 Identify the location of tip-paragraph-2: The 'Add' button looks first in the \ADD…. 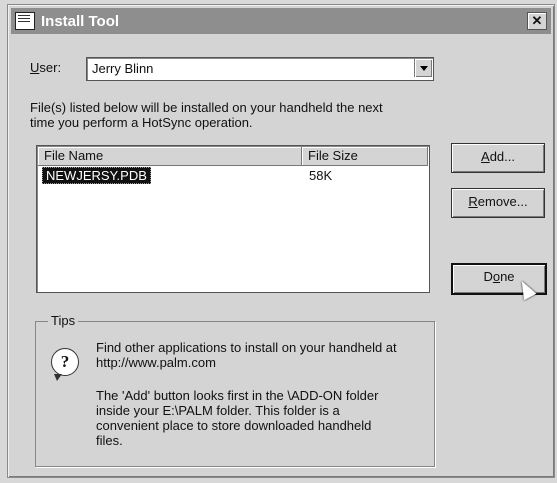
(261, 418).